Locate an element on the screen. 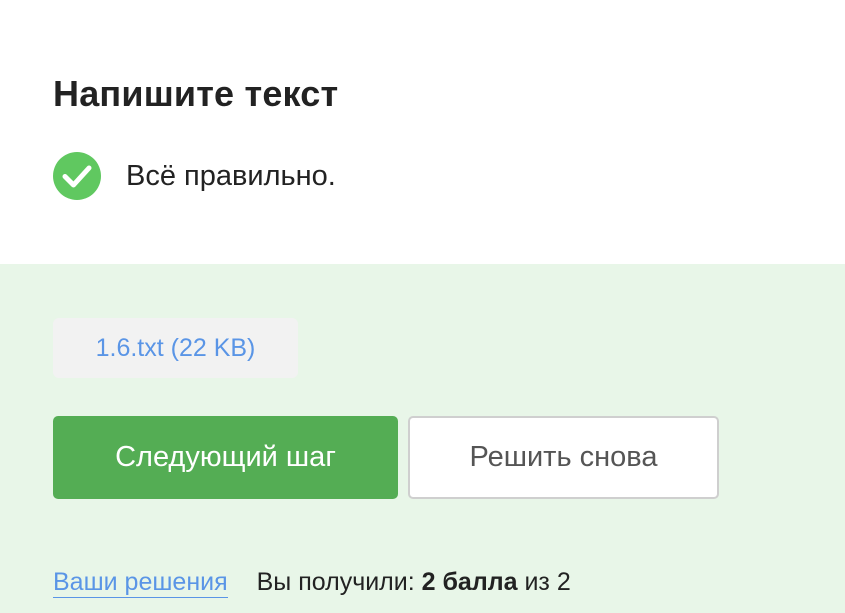 This screenshot has height=613, width=845. next-step-button: Следующий шаг is located at coordinates (225, 457).